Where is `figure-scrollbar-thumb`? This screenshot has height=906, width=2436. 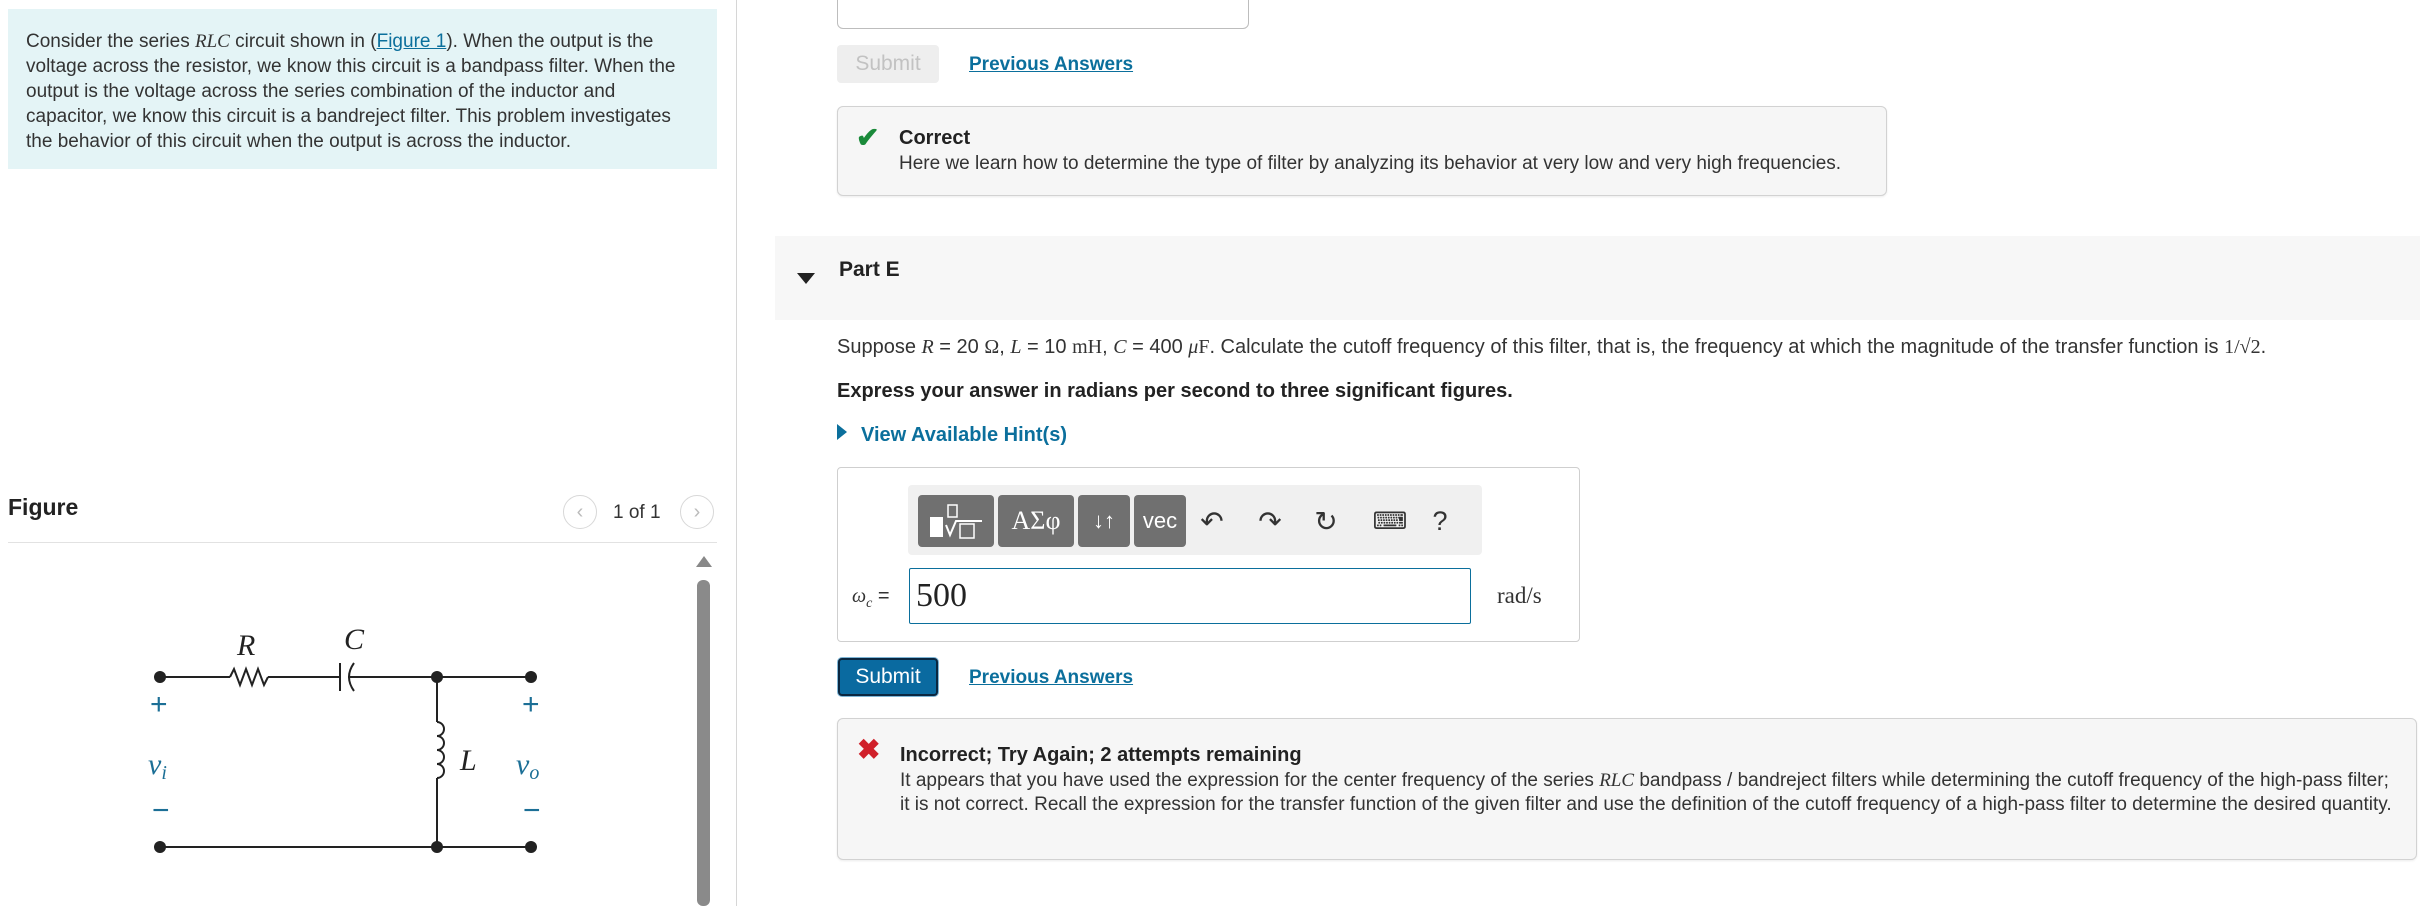
figure-scrollbar-thumb is located at coordinates (703, 743).